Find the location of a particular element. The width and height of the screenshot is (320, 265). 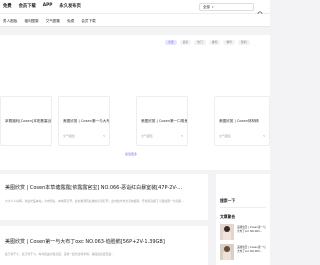

card-title: 美图欣赏 | Cosen第一口角鱼[VS] is located at coordinates (164, 121).